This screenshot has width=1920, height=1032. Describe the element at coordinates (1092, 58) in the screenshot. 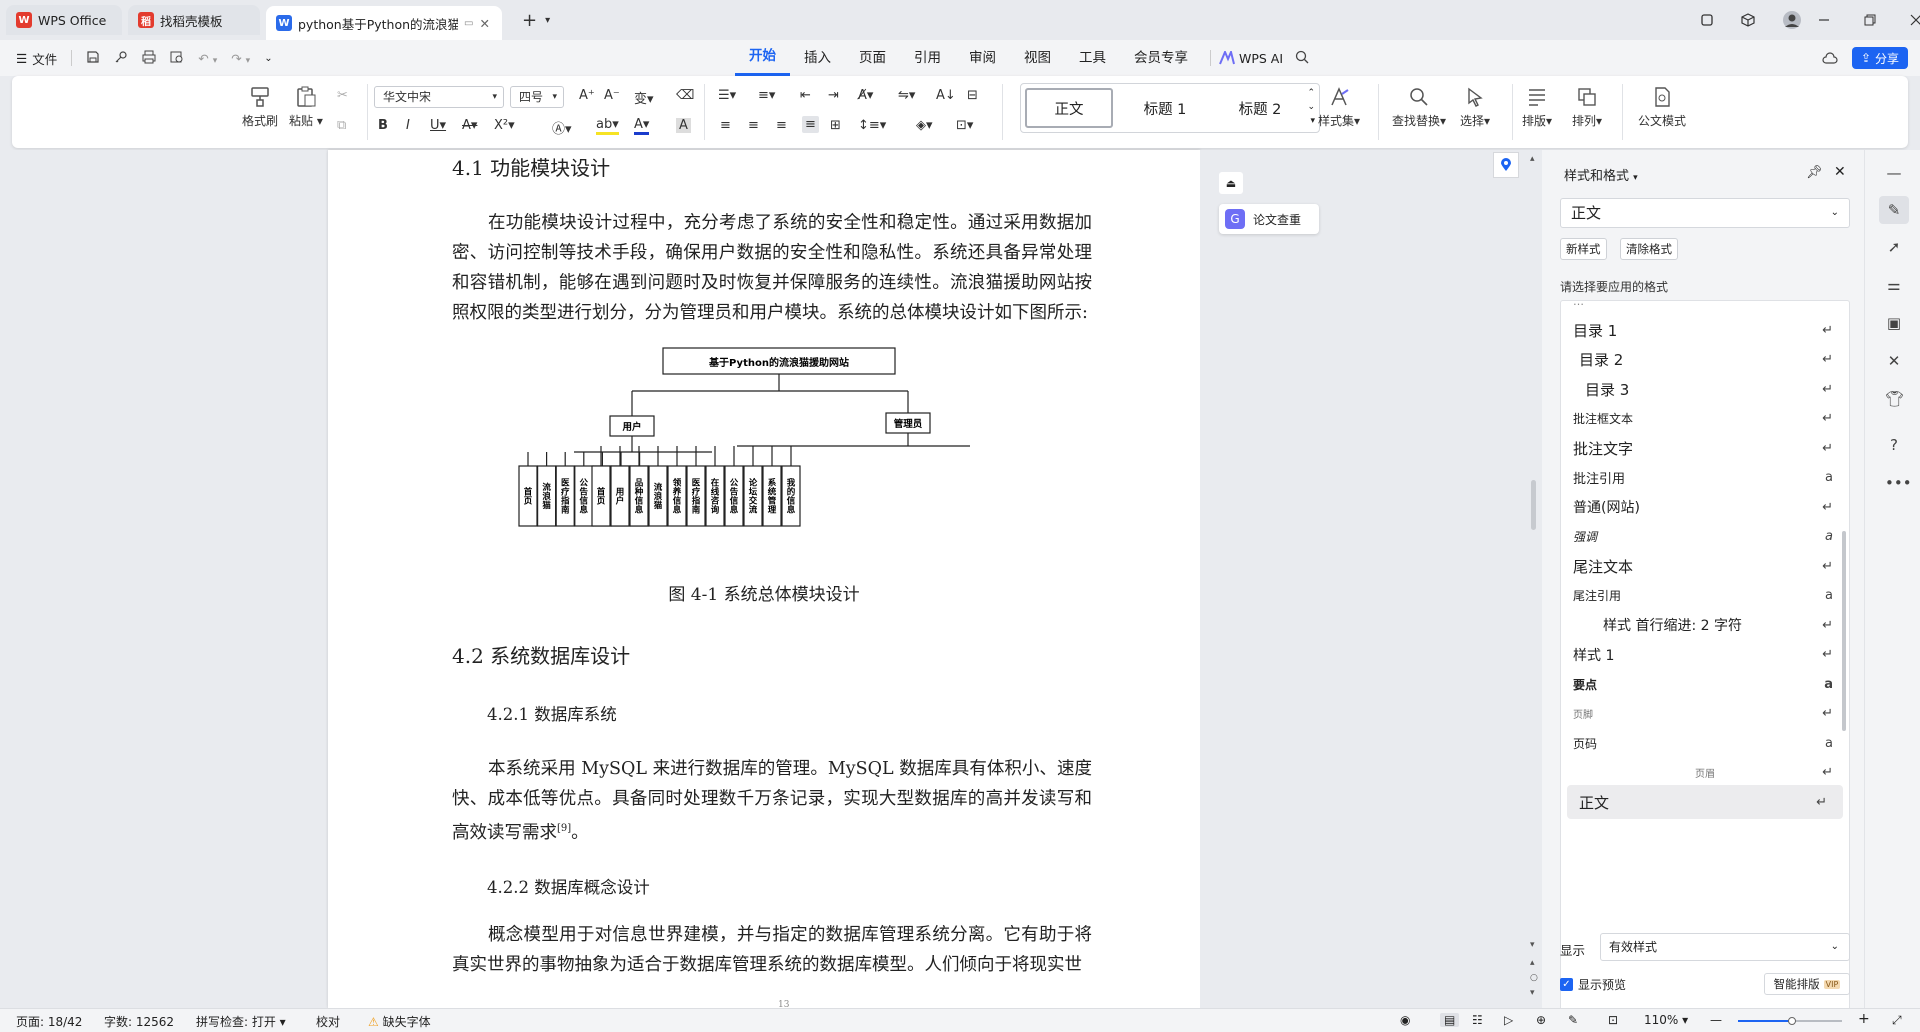

I see `menu-tab-tools: 工具` at that location.